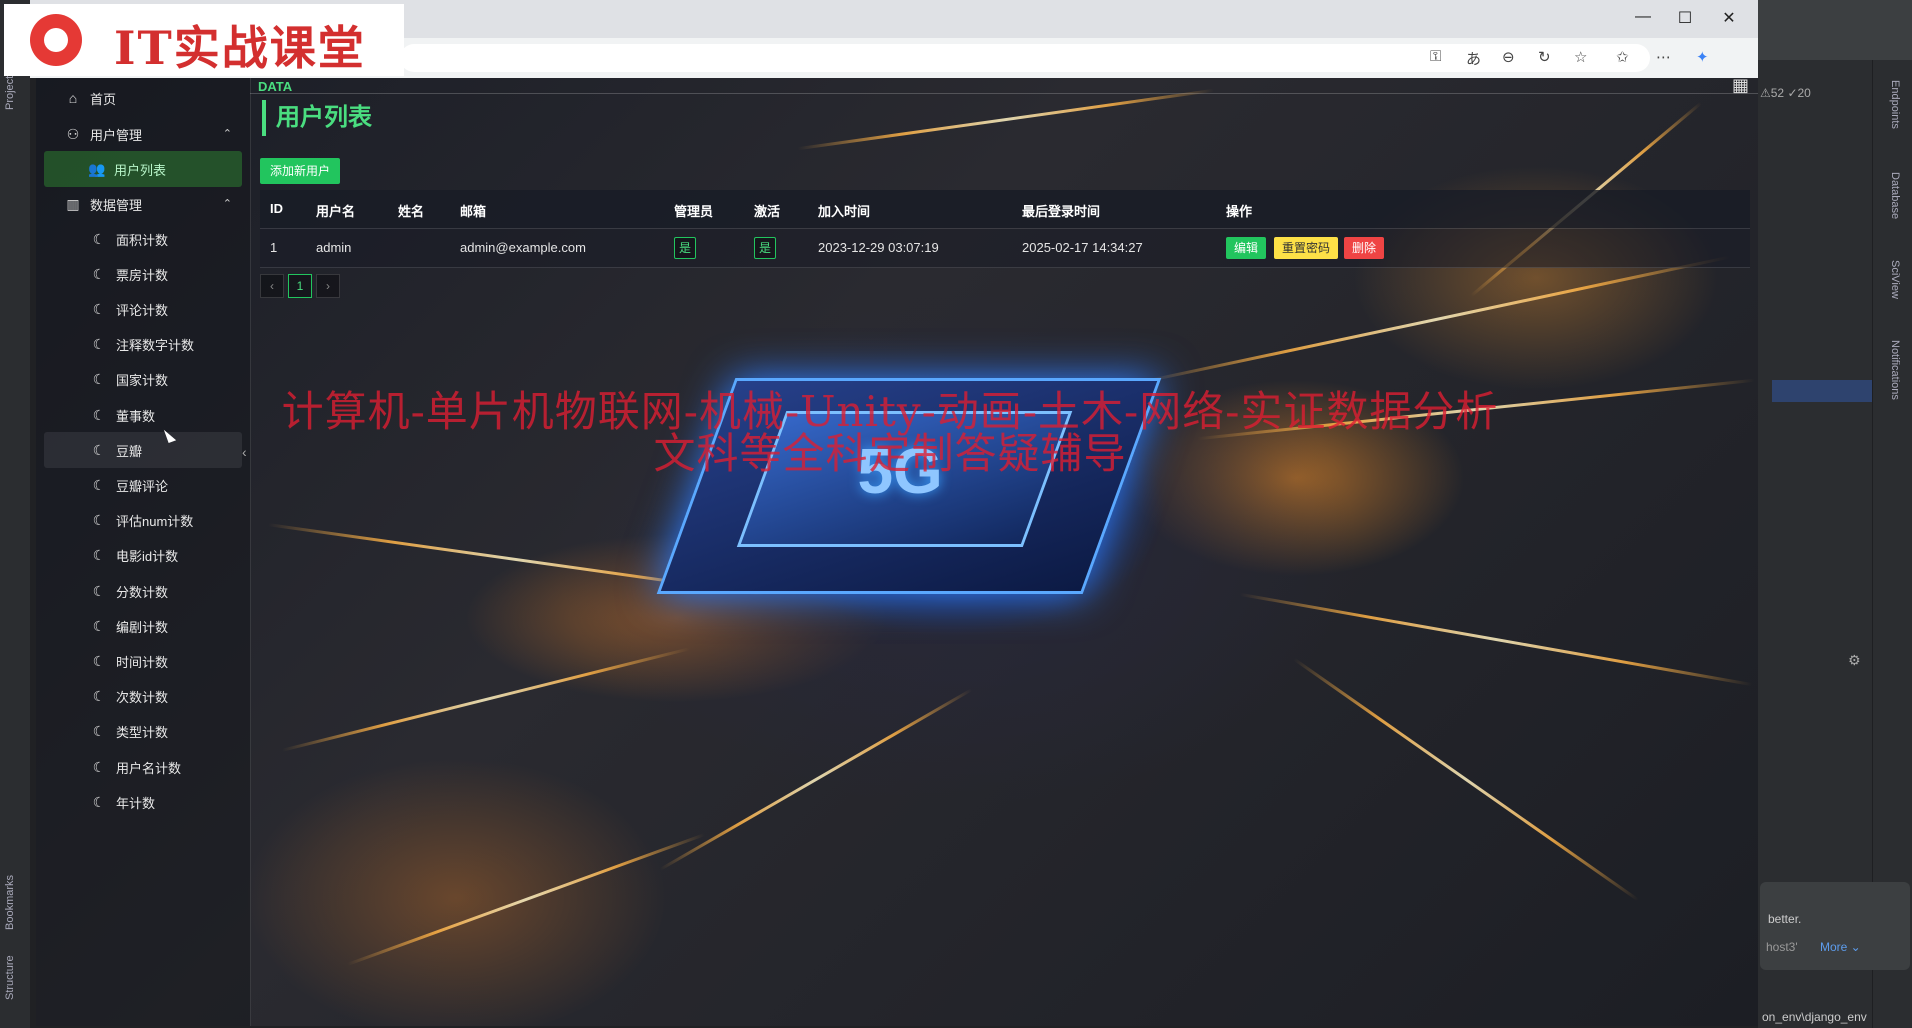  I want to click on ide-notification-text: better., so click(1785, 919).